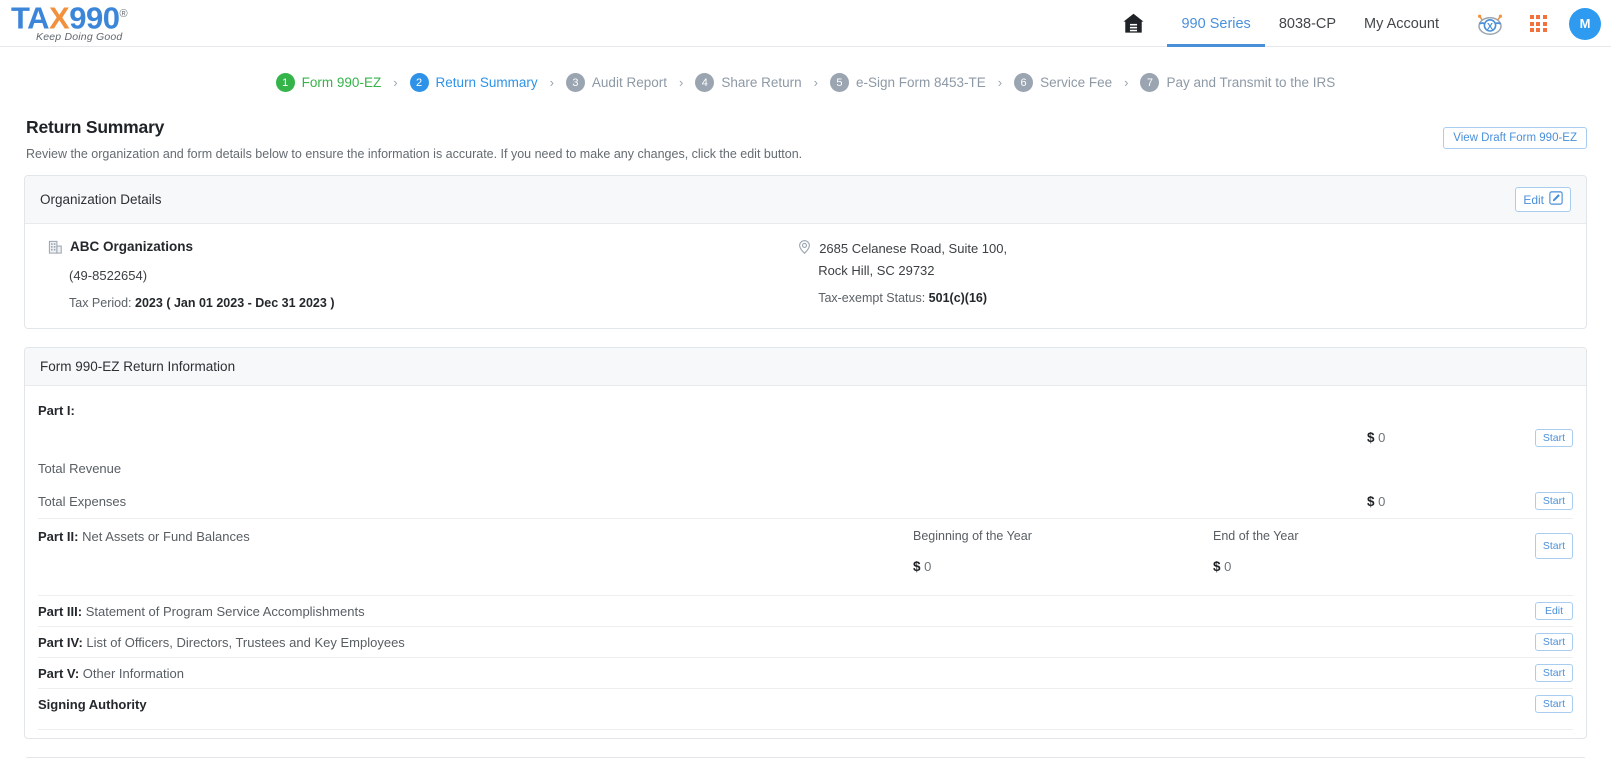  Describe the element at coordinates (58, 536) in the screenshot. I see `part-2-heading-bold: Part II:` at that location.